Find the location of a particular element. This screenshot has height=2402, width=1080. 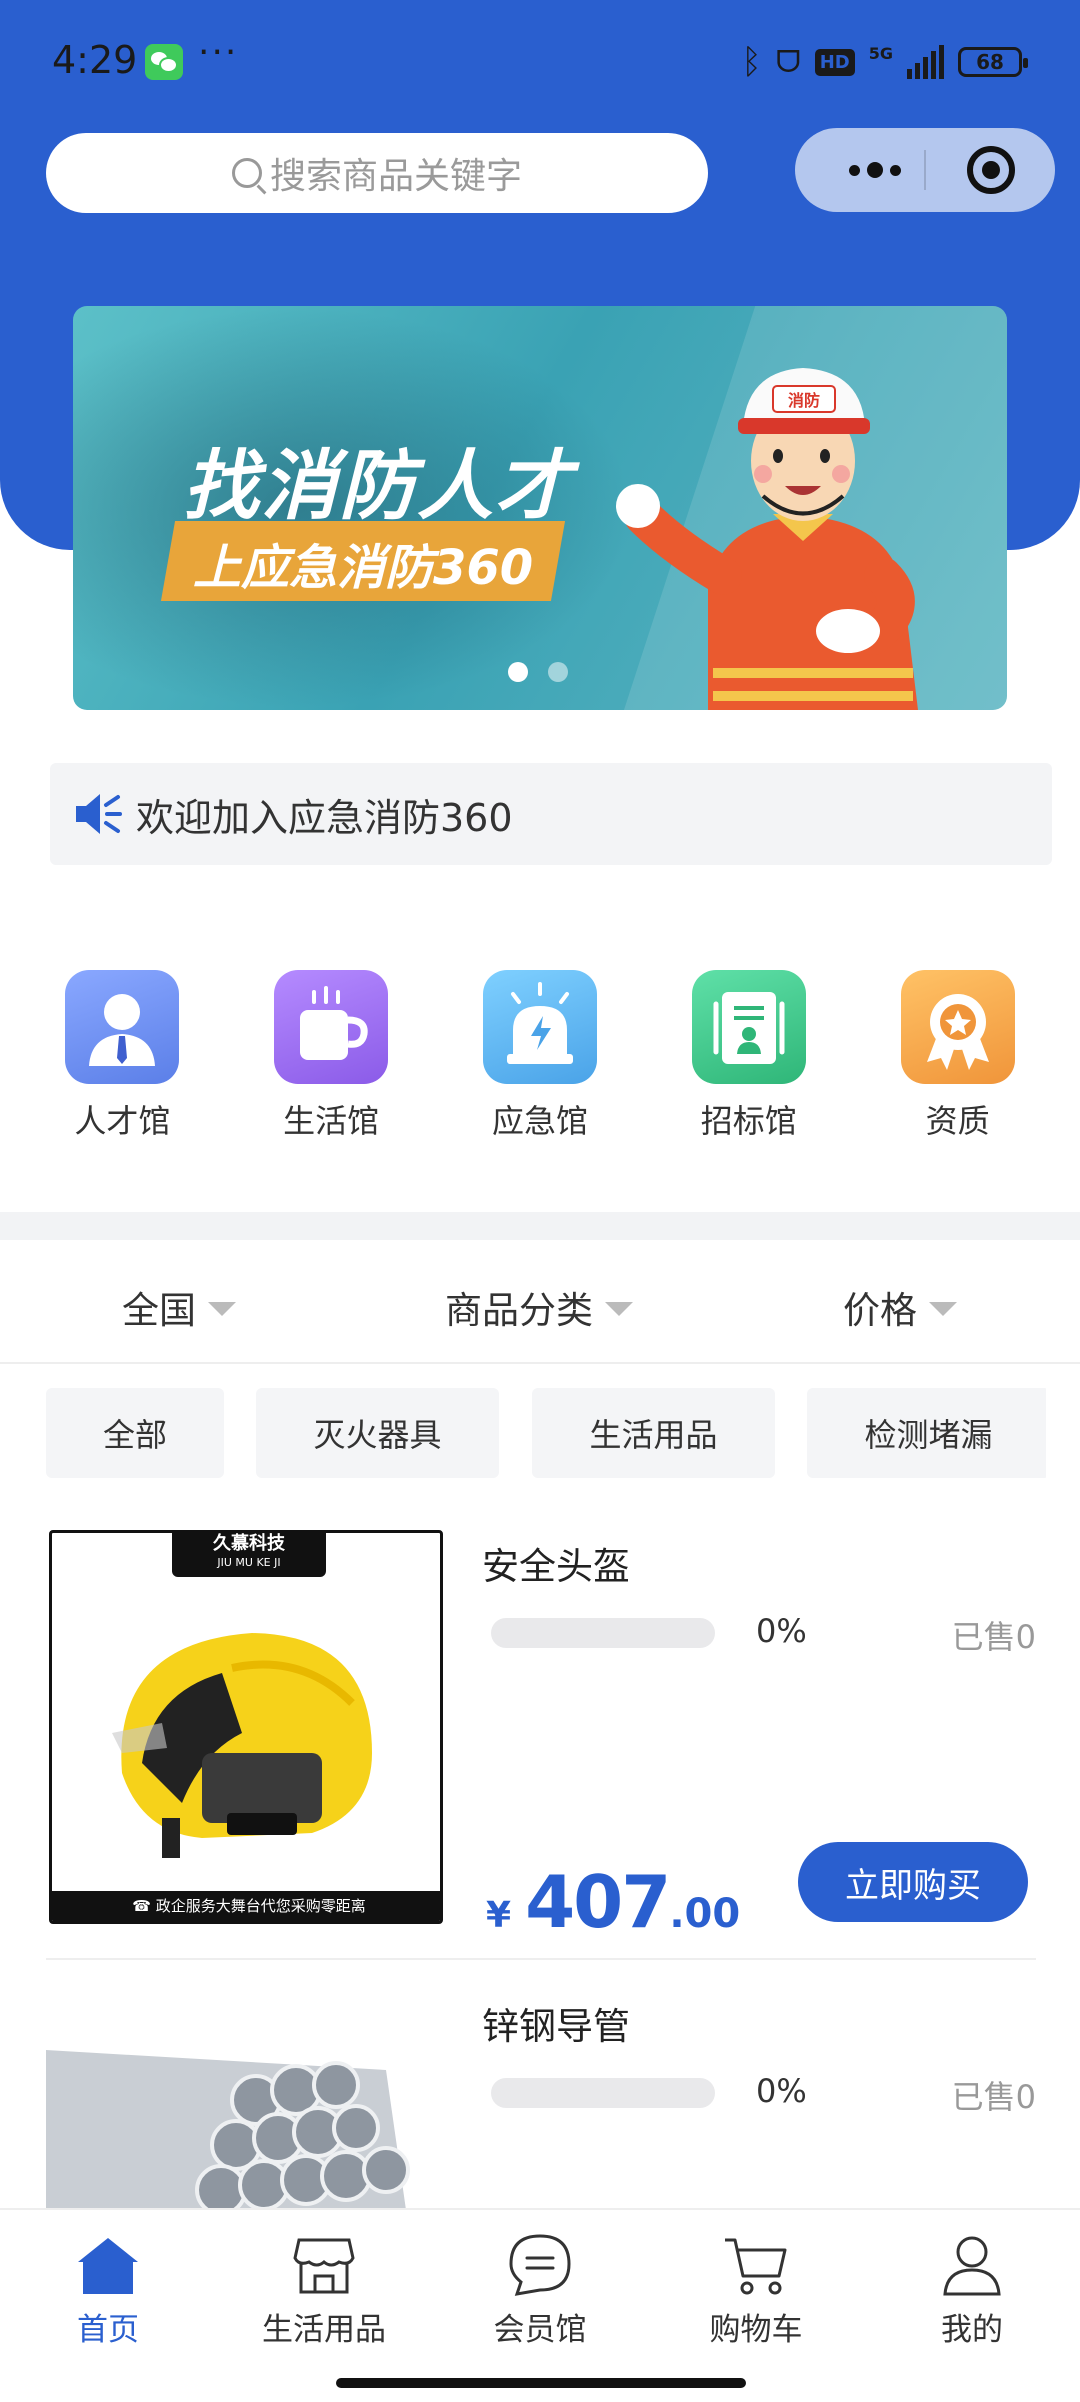

capsule-divider is located at coordinates (925, 170).